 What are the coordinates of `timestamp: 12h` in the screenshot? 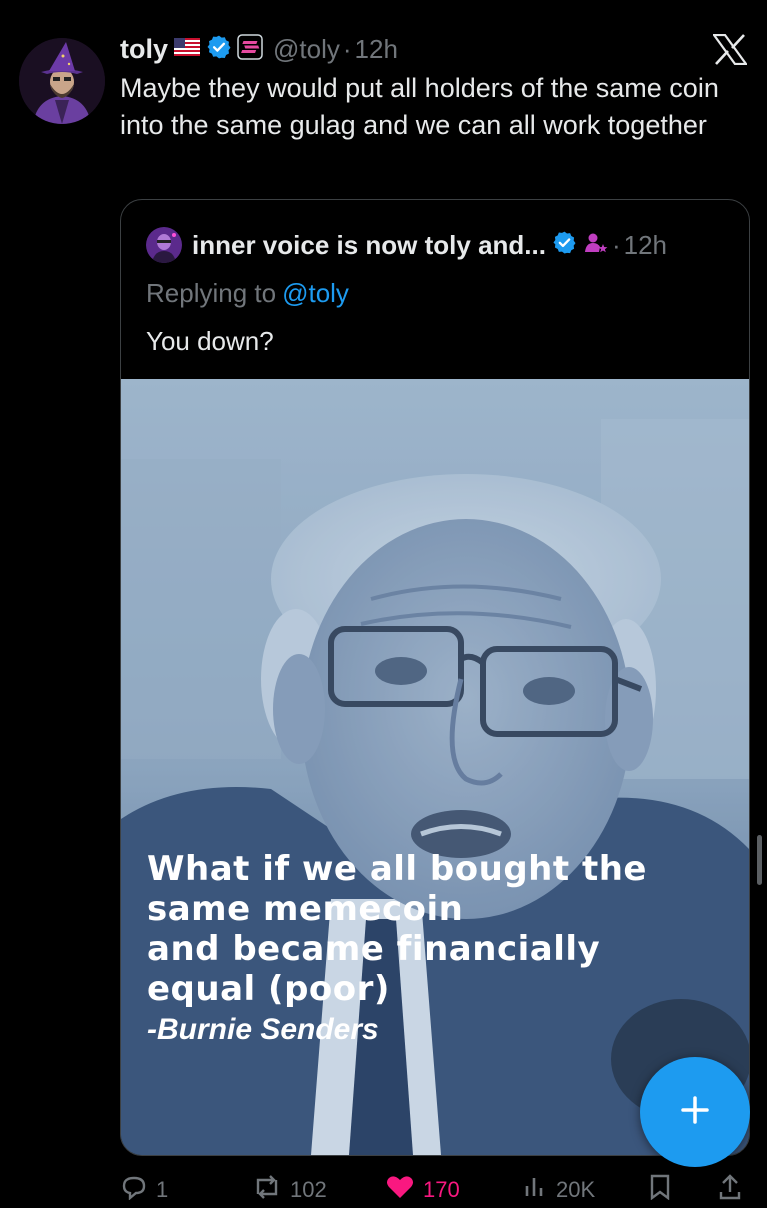 It's located at (376, 49).